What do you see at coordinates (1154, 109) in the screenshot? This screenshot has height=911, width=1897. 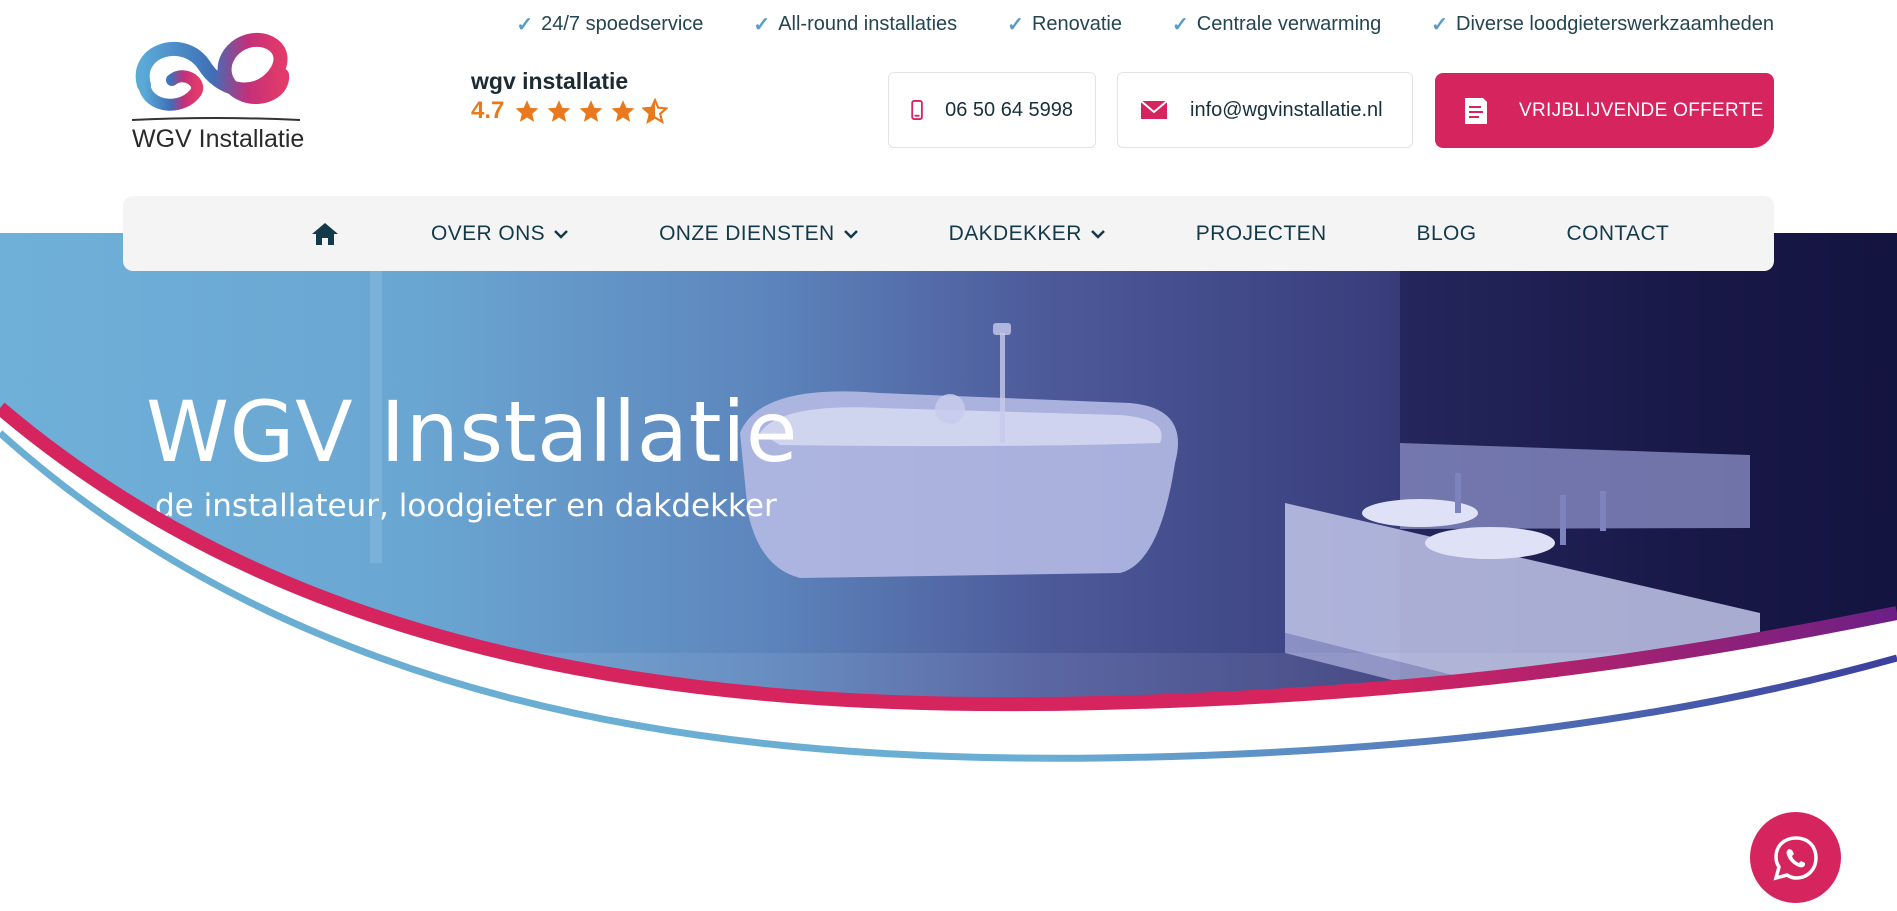 I see `mail-icon` at bounding box center [1154, 109].